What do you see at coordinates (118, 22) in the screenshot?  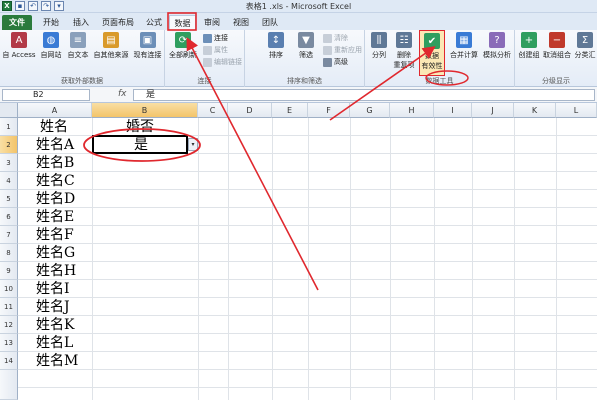 I see `tab-page-layout: 页面布局` at bounding box center [118, 22].